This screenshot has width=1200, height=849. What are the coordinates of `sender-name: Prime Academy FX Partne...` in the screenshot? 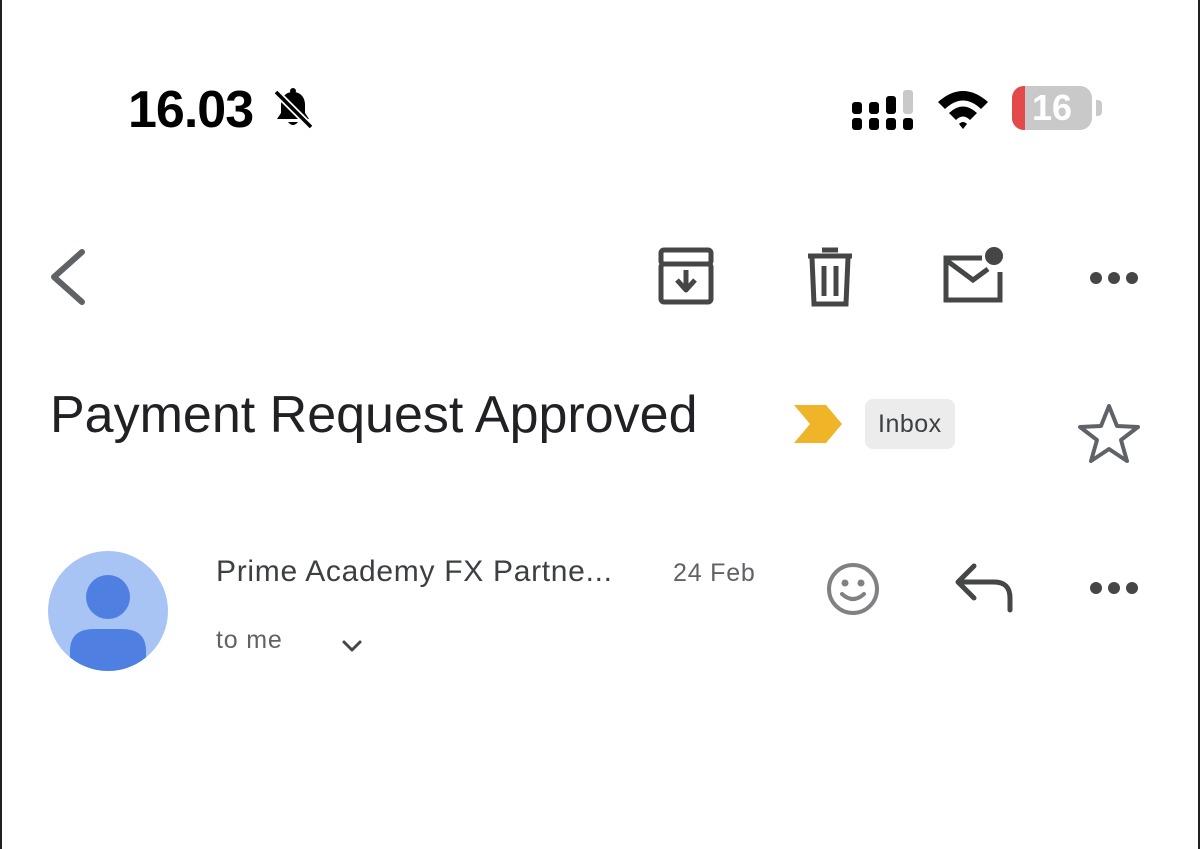 It's located at (414, 572).